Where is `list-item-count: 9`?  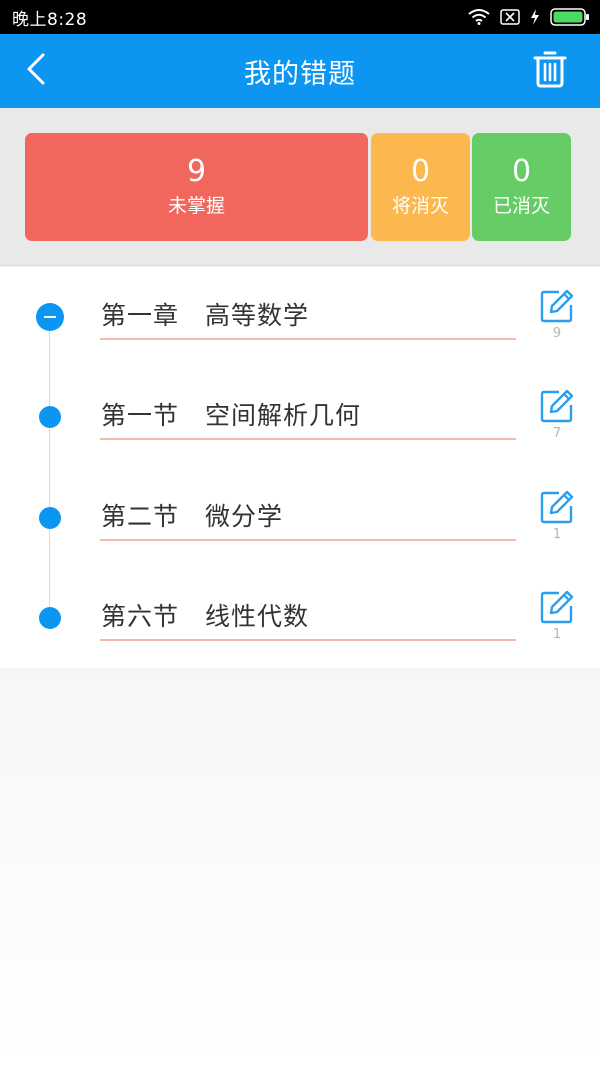
list-item-count: 9 is located at coordinates (557, 333).